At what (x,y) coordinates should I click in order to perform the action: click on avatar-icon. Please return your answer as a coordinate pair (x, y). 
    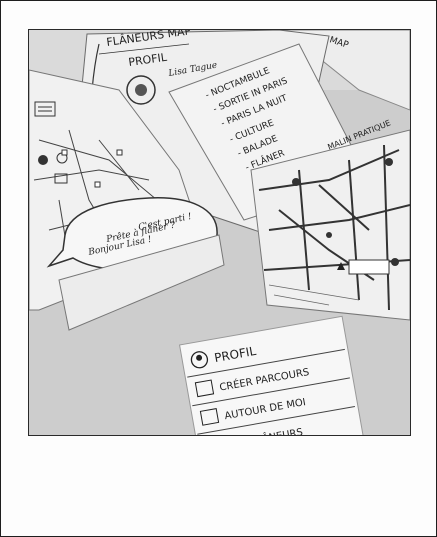
    Looking at the image, I should click on (141, 90).